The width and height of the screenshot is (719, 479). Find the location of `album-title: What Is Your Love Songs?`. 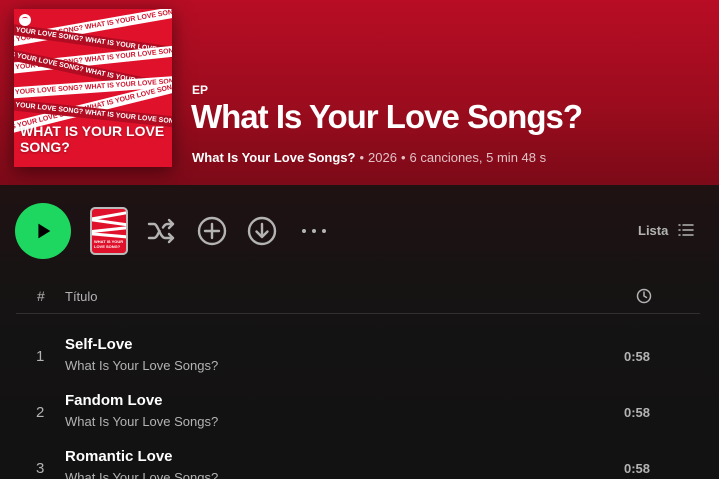

album-title: What Is Your Love Songs? is located at coordinates (387, 116).